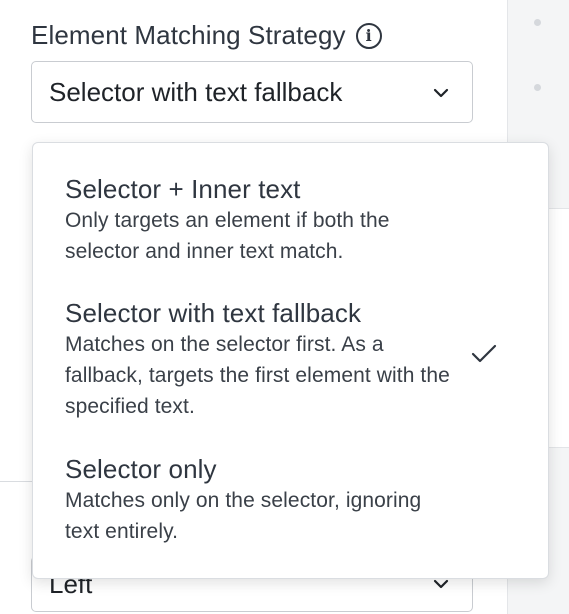  Describe the element at coordinates (196, 91) in the screenshot. I see `select-value: Selector with text fallback` at that location.